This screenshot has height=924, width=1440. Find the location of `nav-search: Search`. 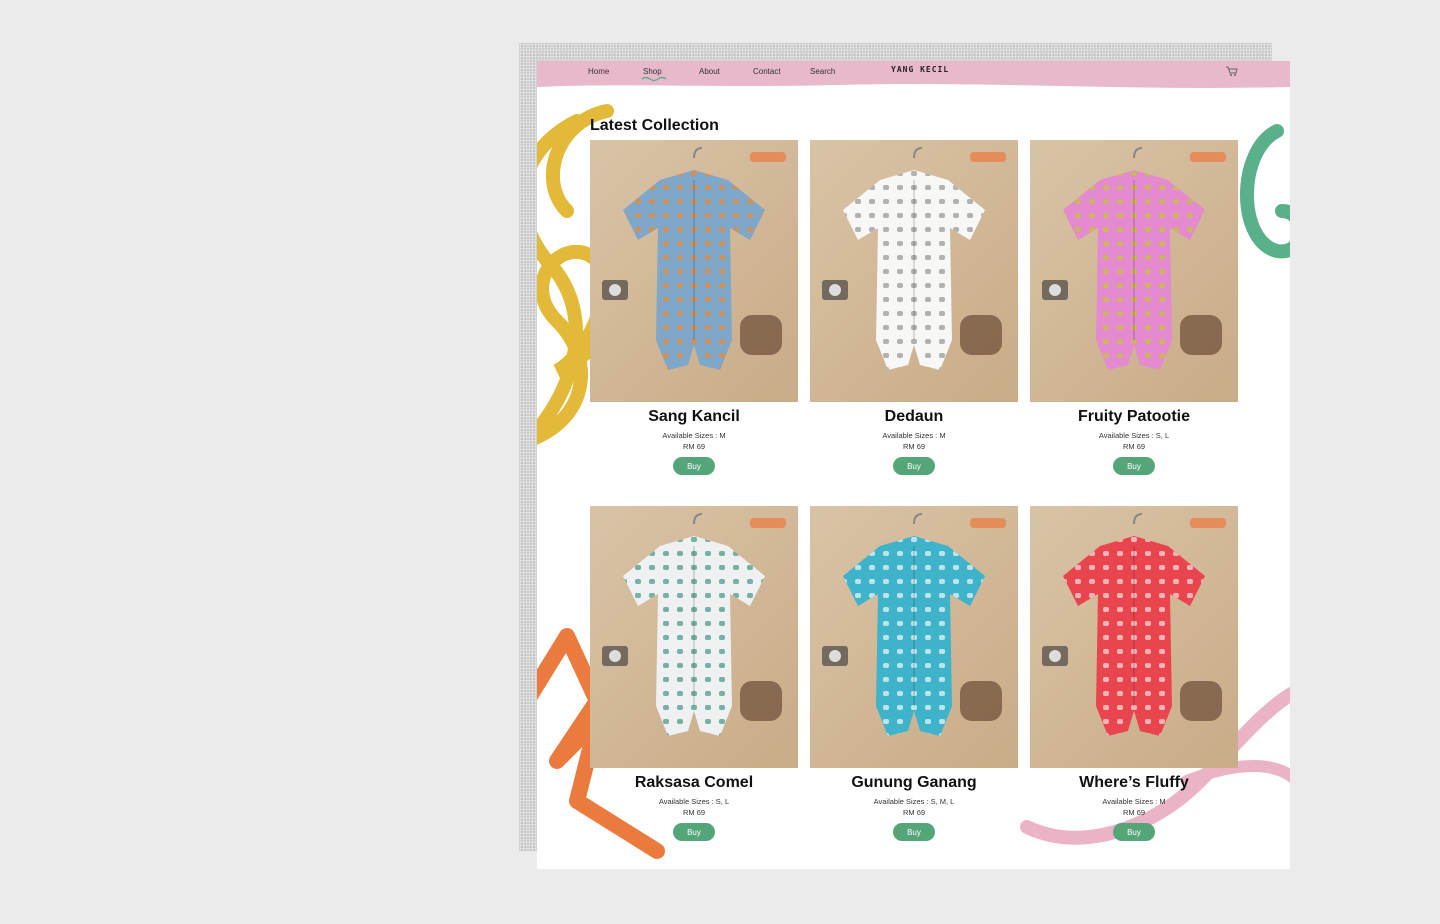

nav-search: Search is located at coordinates (822, 71).